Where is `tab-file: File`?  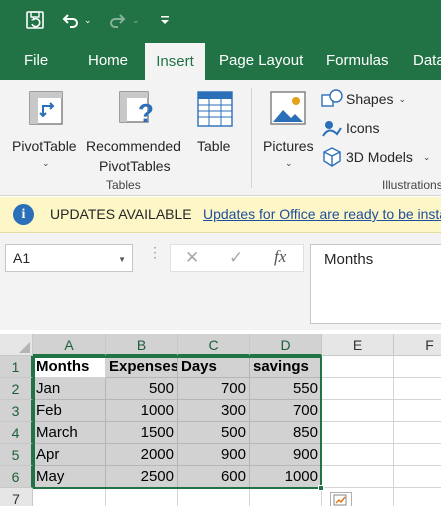
tab-file: File is located at coordinates (36, 60).